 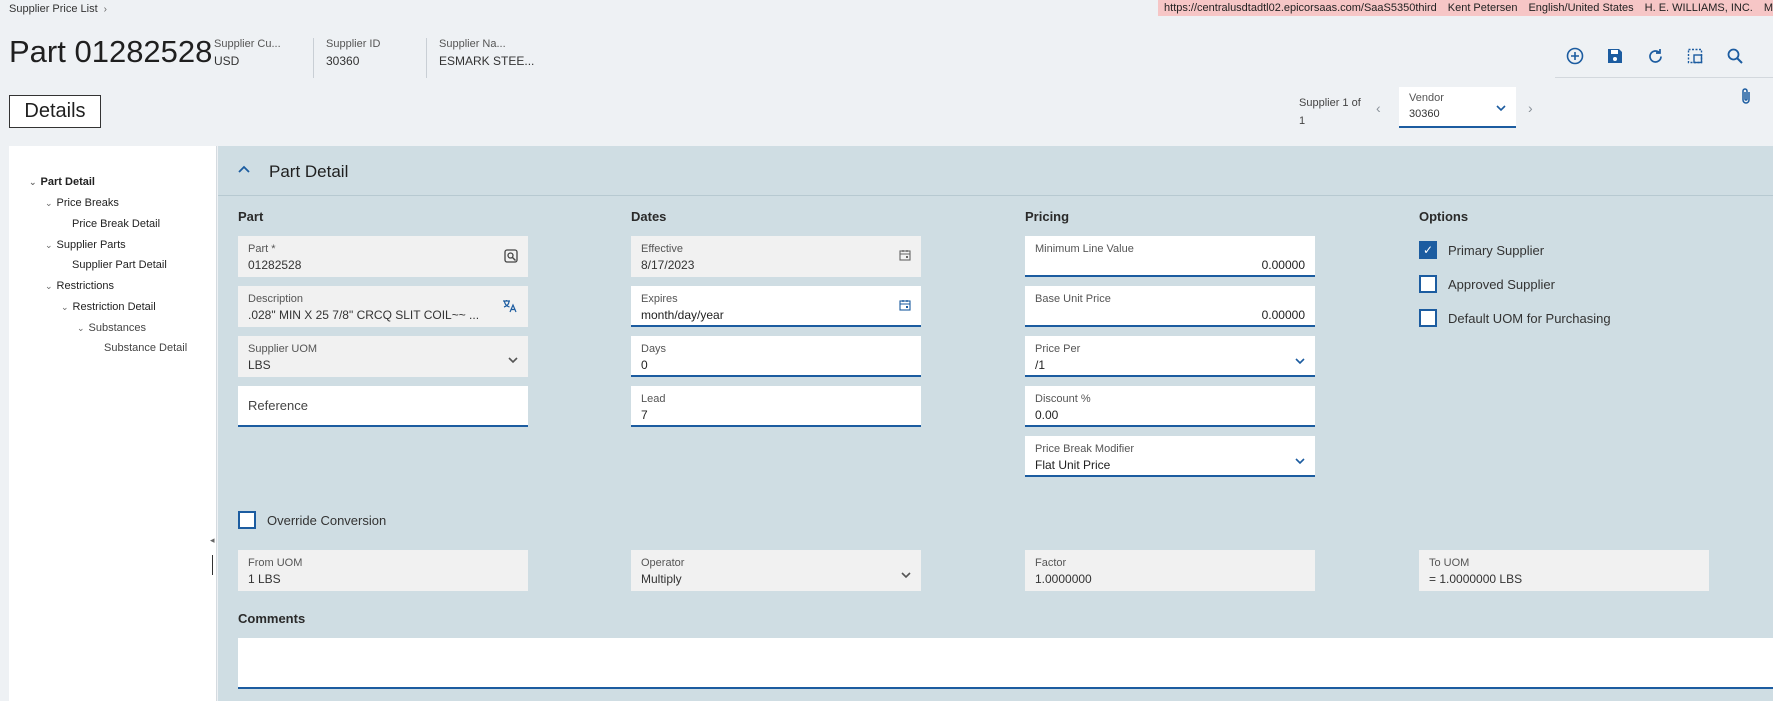 I want to click on collapse-tree-icon: ◂, so click(x=212, y=540).